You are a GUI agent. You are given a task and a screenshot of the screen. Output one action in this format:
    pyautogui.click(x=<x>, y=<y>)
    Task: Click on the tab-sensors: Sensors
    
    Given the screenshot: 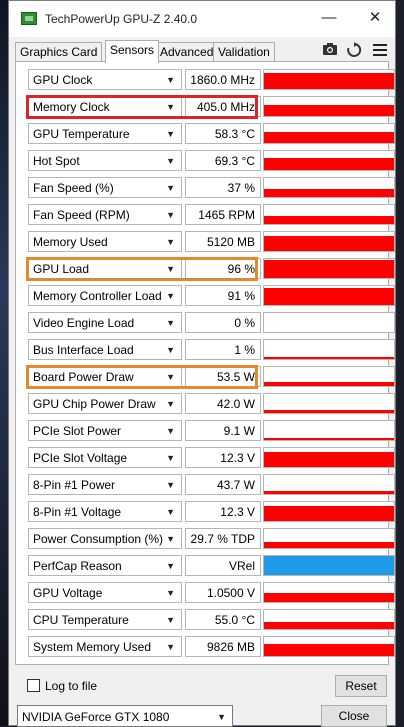 What is the action you would take?
    pyautogui.click(x=132, y=51)
    